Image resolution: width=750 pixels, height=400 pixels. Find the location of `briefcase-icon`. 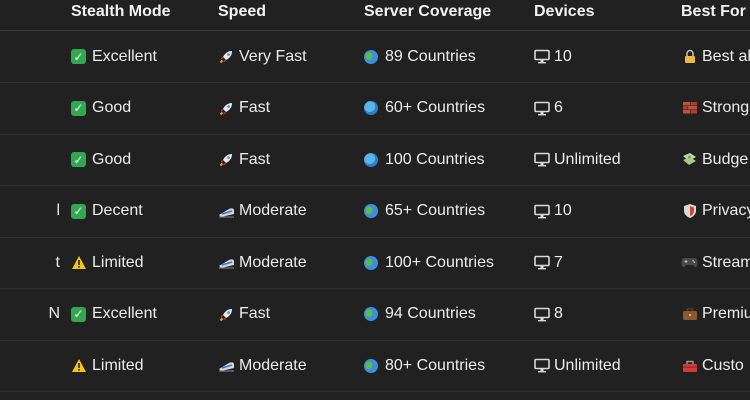

briefcase-icon is located at coordinates (689, 314).